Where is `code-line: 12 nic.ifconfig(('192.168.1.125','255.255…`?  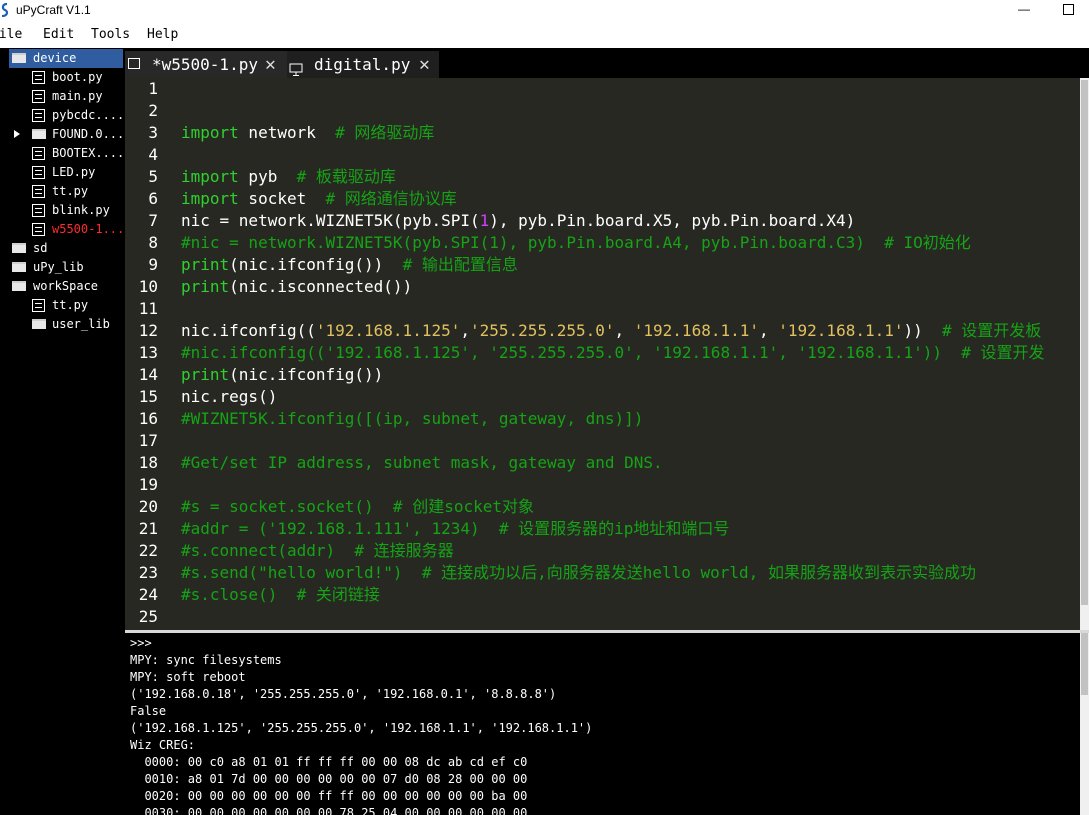
code-line: 12 nic.ifconfig(('192.168.1.125','255.255… is located at coordinates (590, 330).